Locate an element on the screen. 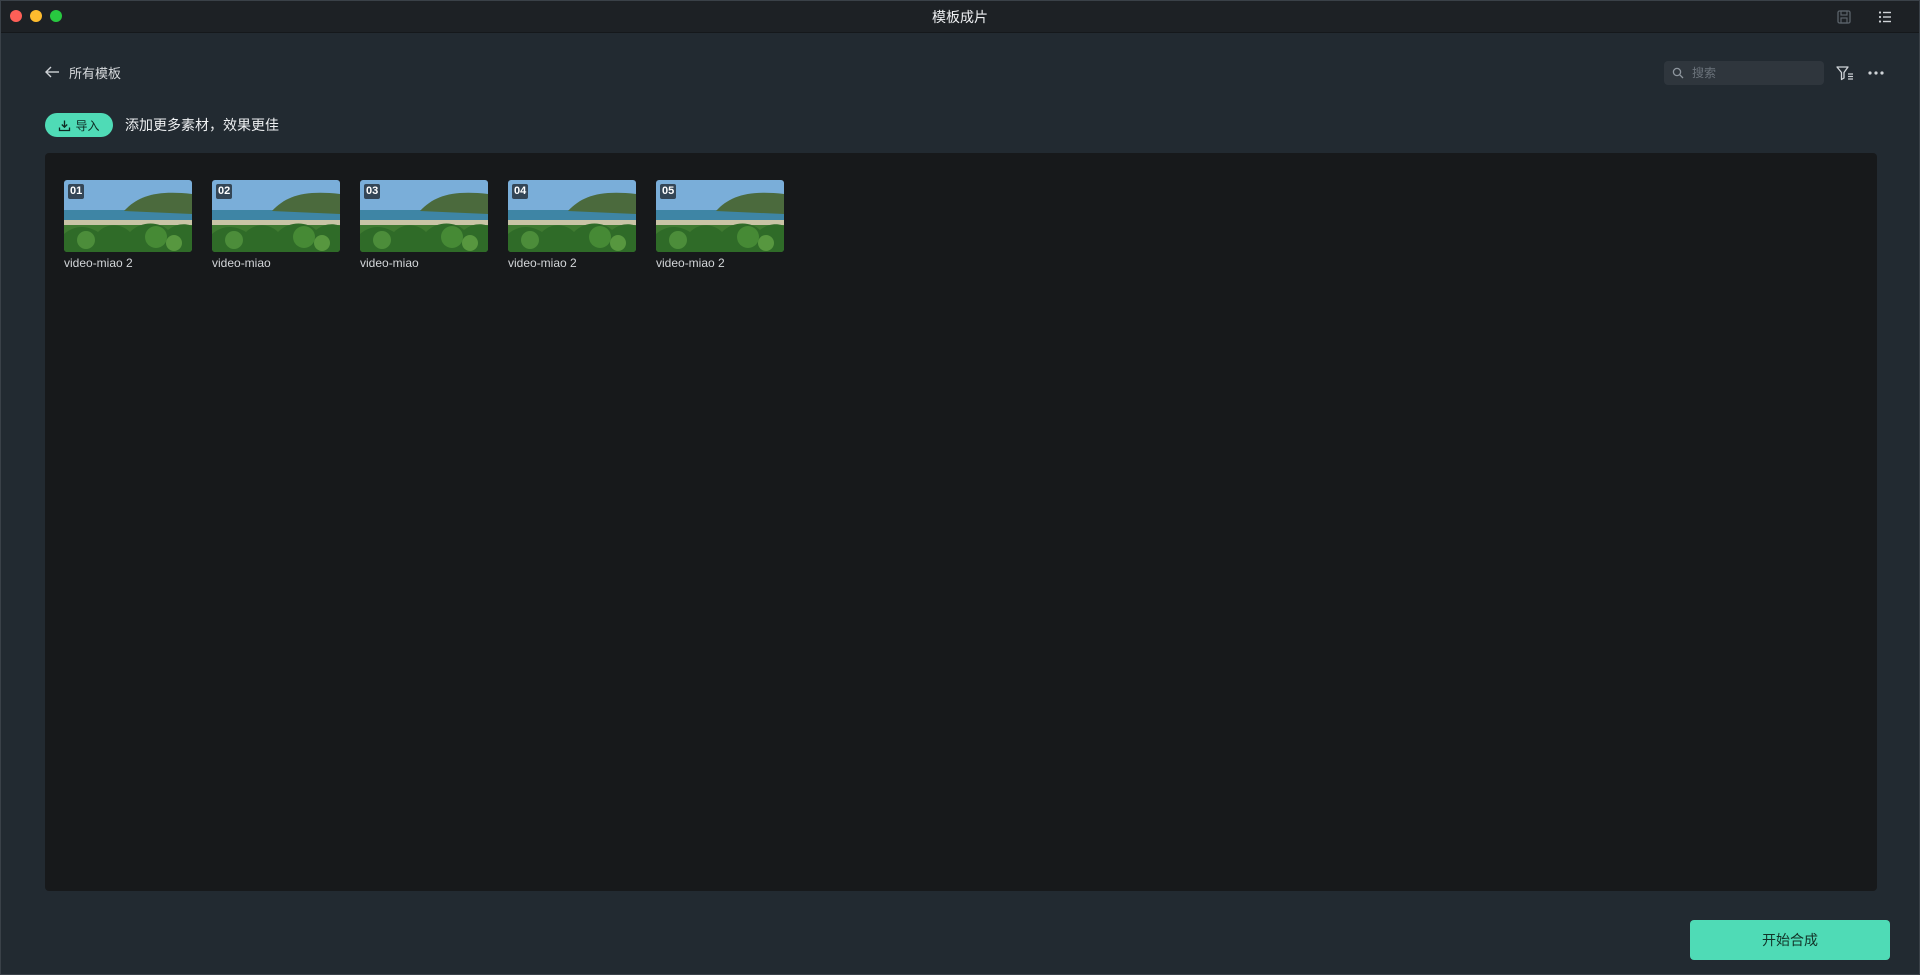 The height and width of the screenshot is (975, 1920). title-bar: 模板成片 is located at coordinates (960, 17).